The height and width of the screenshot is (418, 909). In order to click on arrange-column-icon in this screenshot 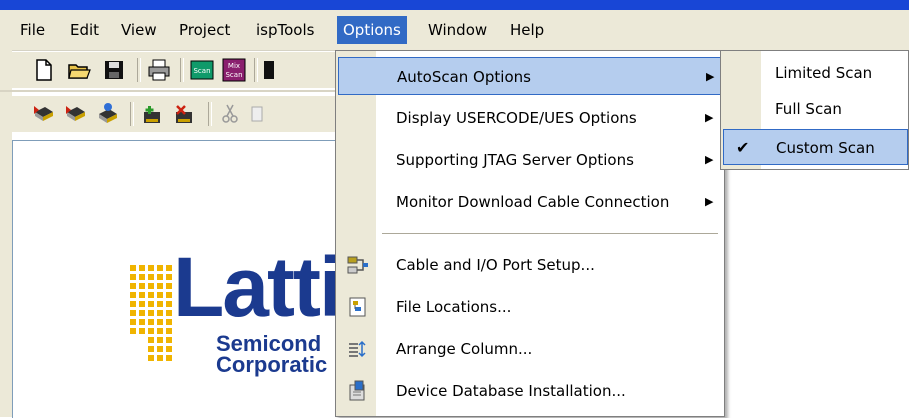, I will do `click(357, 349)`.